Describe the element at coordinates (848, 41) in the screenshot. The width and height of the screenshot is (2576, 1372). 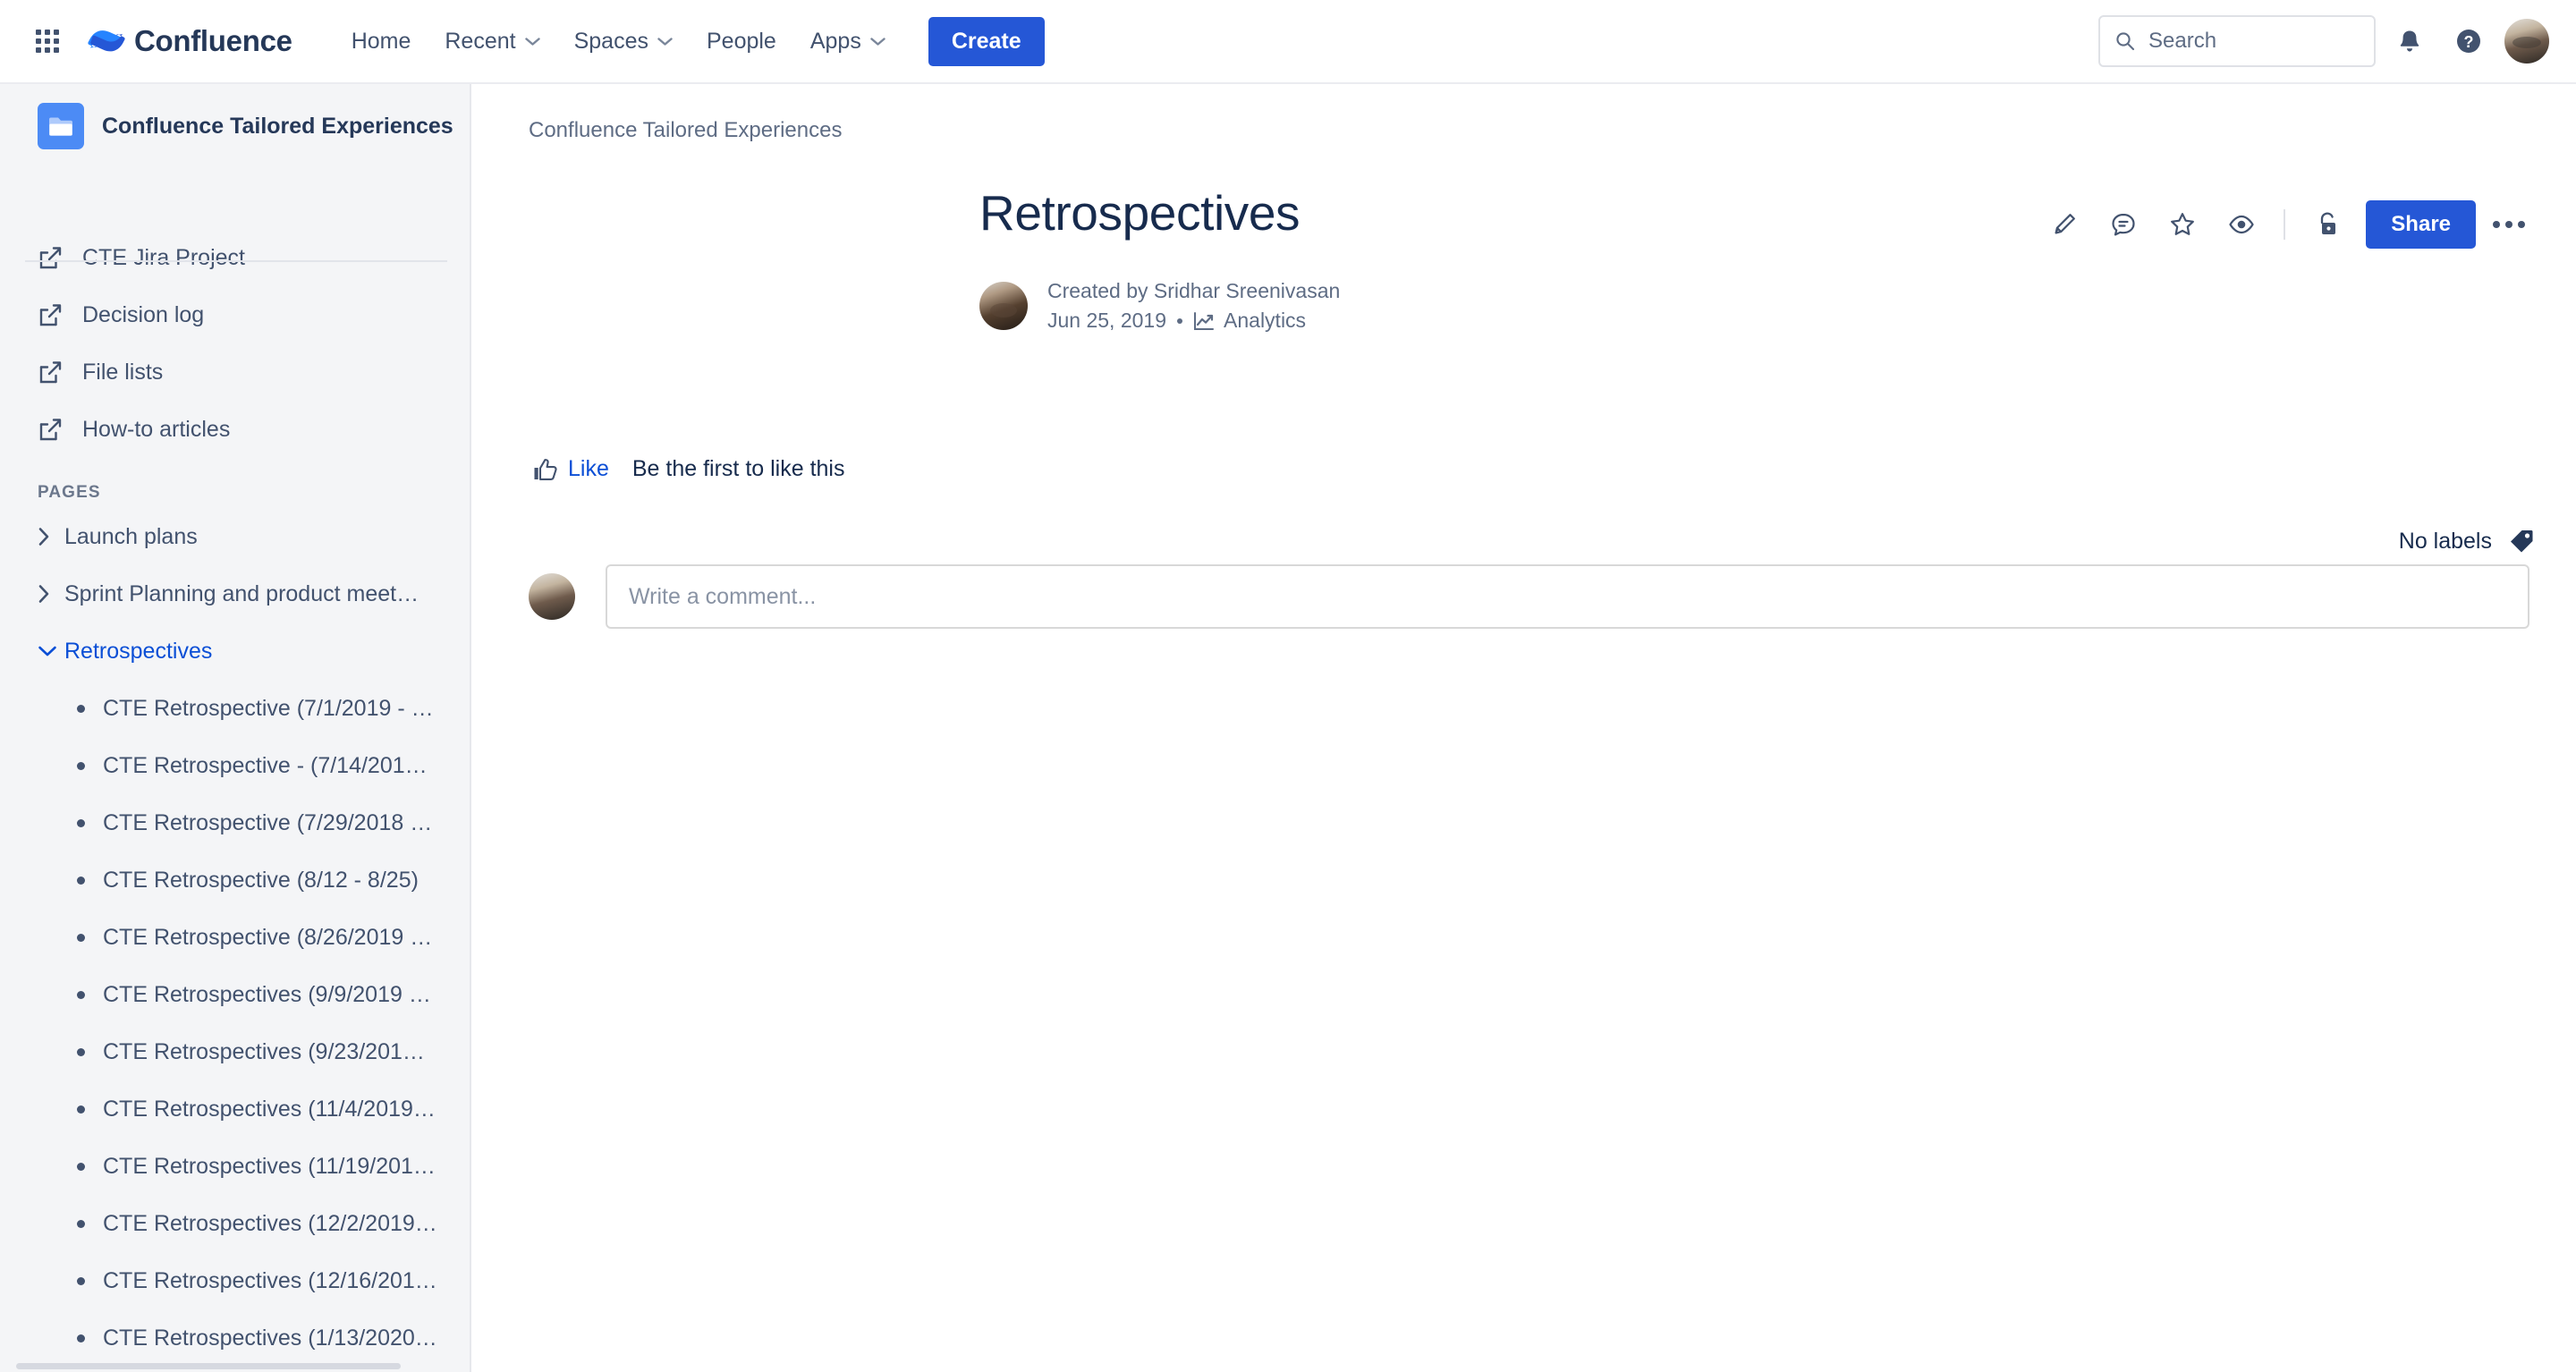
I see `nav-item-apps: Apps` at that location.